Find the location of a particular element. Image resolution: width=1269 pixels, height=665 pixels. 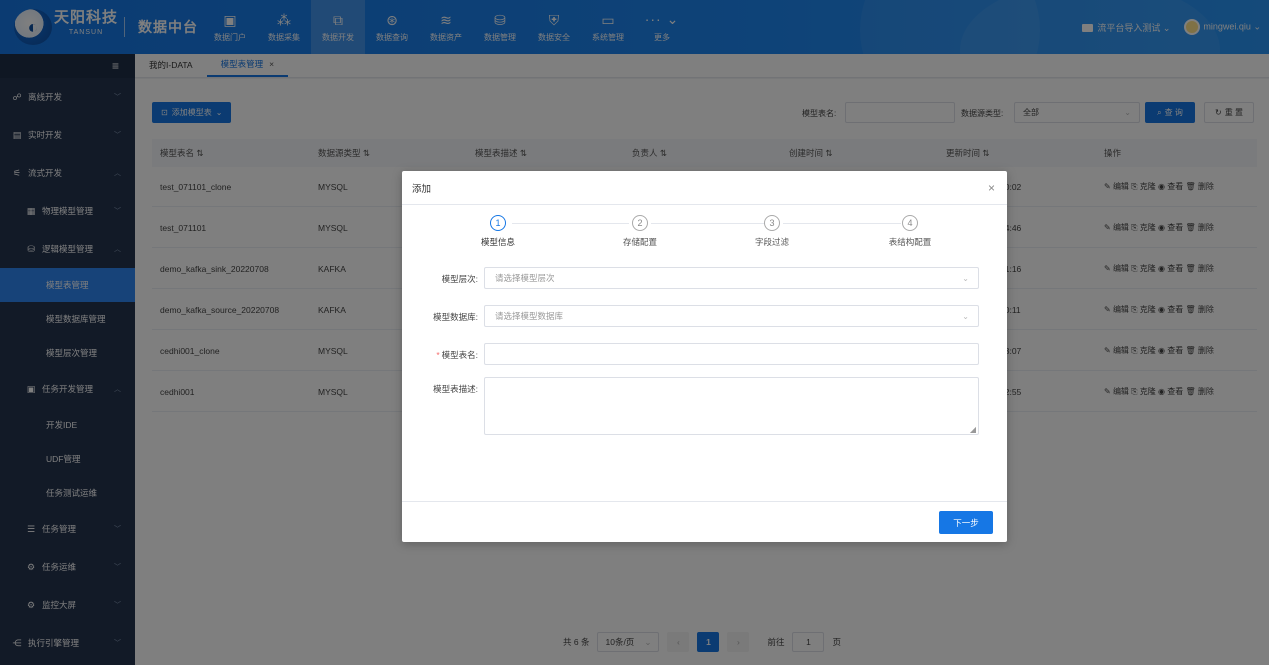

name-label: * 模型表名: is located at coordinates (457, 355).